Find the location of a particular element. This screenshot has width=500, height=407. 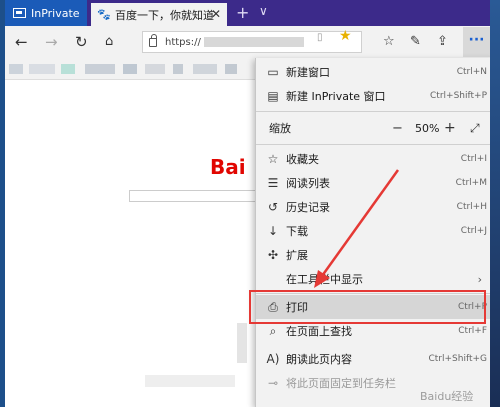

menu-item-history: ↺ 历史记录 Ctrl+H is located at coordinates (373, 207).